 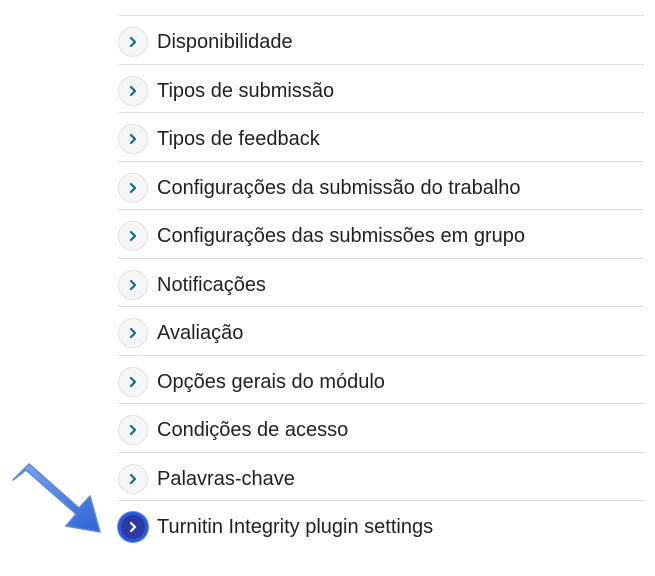 I want to click on section-title: Opções gerais do módulo, so click(x=271, y=382).